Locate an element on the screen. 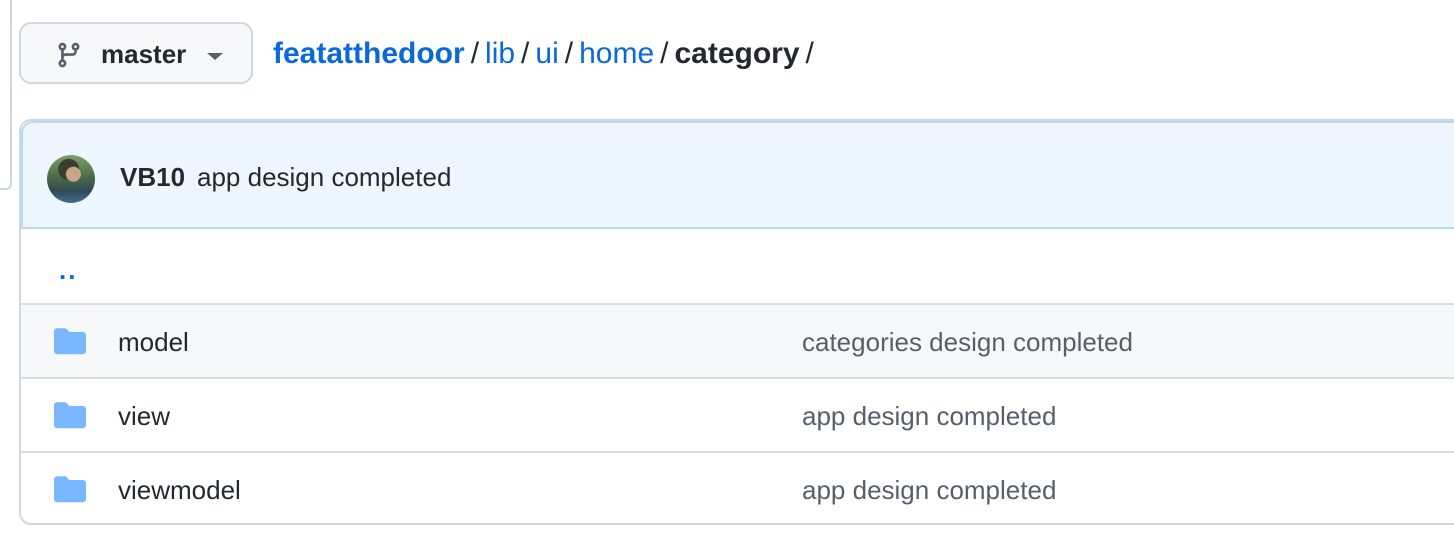 The width and height of the screenshot is (1454, 550). file-commit-message: categories design completed is located at coordinates (967, 342).